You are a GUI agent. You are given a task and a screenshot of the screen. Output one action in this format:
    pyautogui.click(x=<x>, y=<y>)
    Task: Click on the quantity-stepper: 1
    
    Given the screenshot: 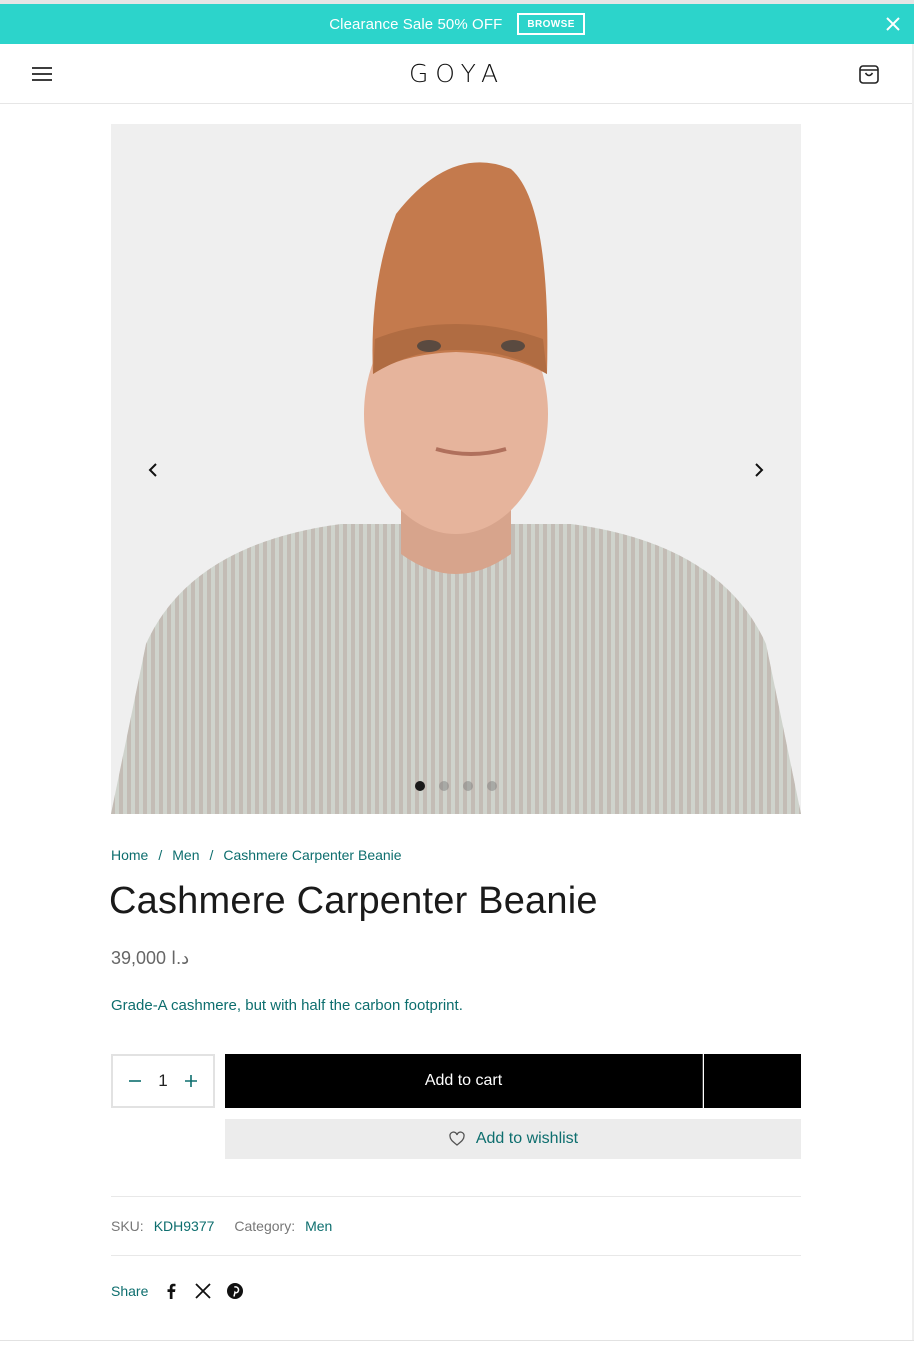 What is the action you would take?
    pyautogui.click(x=163, y=1081)
    